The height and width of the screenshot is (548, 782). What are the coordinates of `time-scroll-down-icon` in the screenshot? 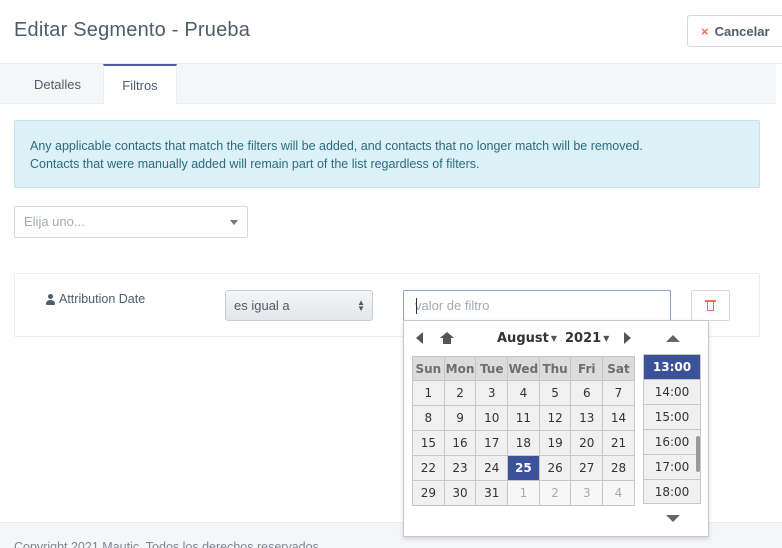 It's located at (673, 518).